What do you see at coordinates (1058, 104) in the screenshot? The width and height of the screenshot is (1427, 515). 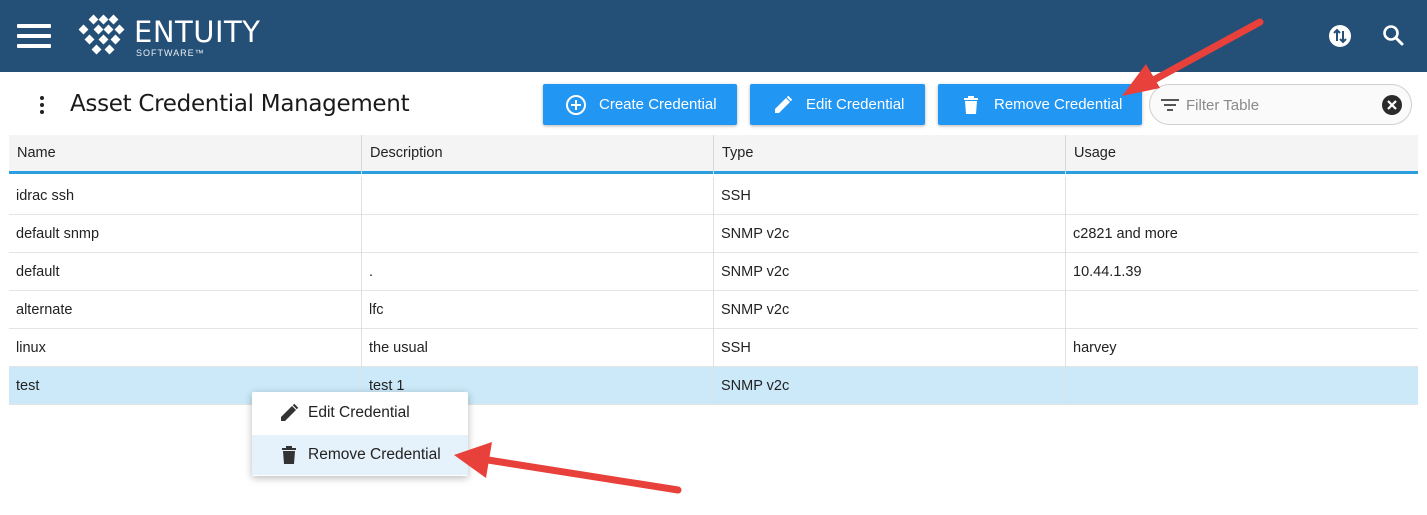 I see `remove-credential-label: Remove Credential` at bounding box center [1058, 104].